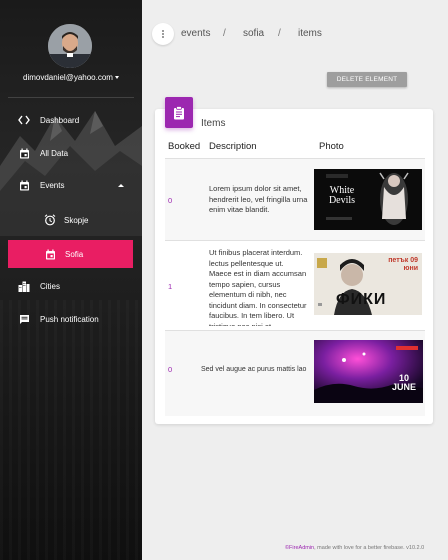 The image size is (448, 560). I want to click on sidebar-item-all-data: All Data, so click(71, 153).